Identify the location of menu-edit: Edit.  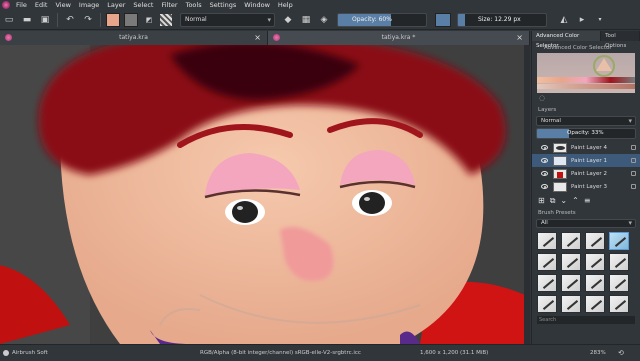
(41, 5).